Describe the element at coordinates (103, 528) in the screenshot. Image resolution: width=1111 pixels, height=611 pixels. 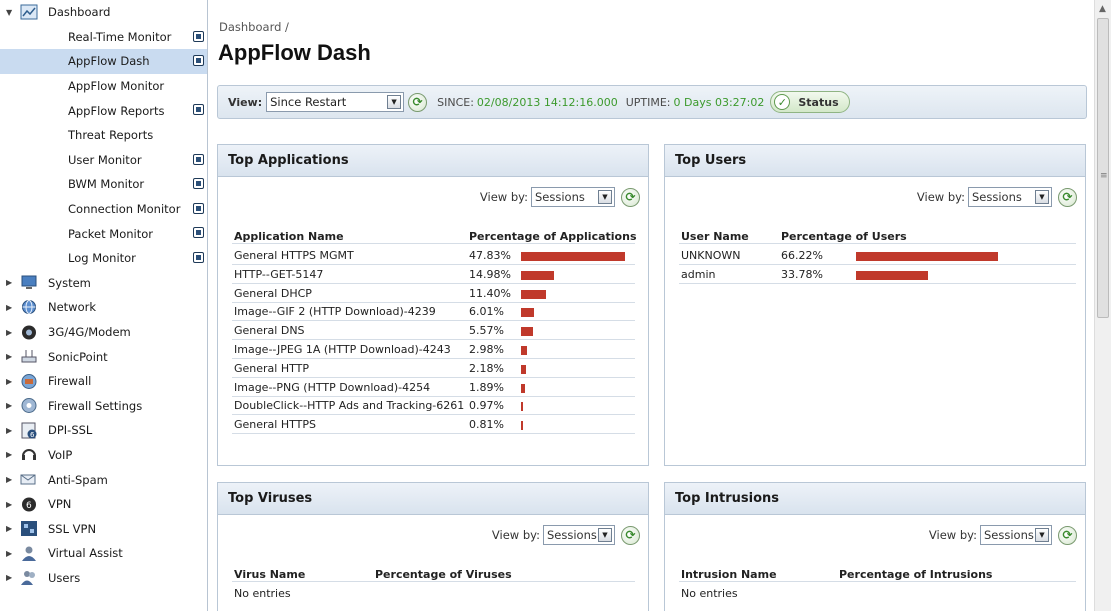
I see `sidebar-item-ssl-vpn: ▶ SSL VPN` at that location.